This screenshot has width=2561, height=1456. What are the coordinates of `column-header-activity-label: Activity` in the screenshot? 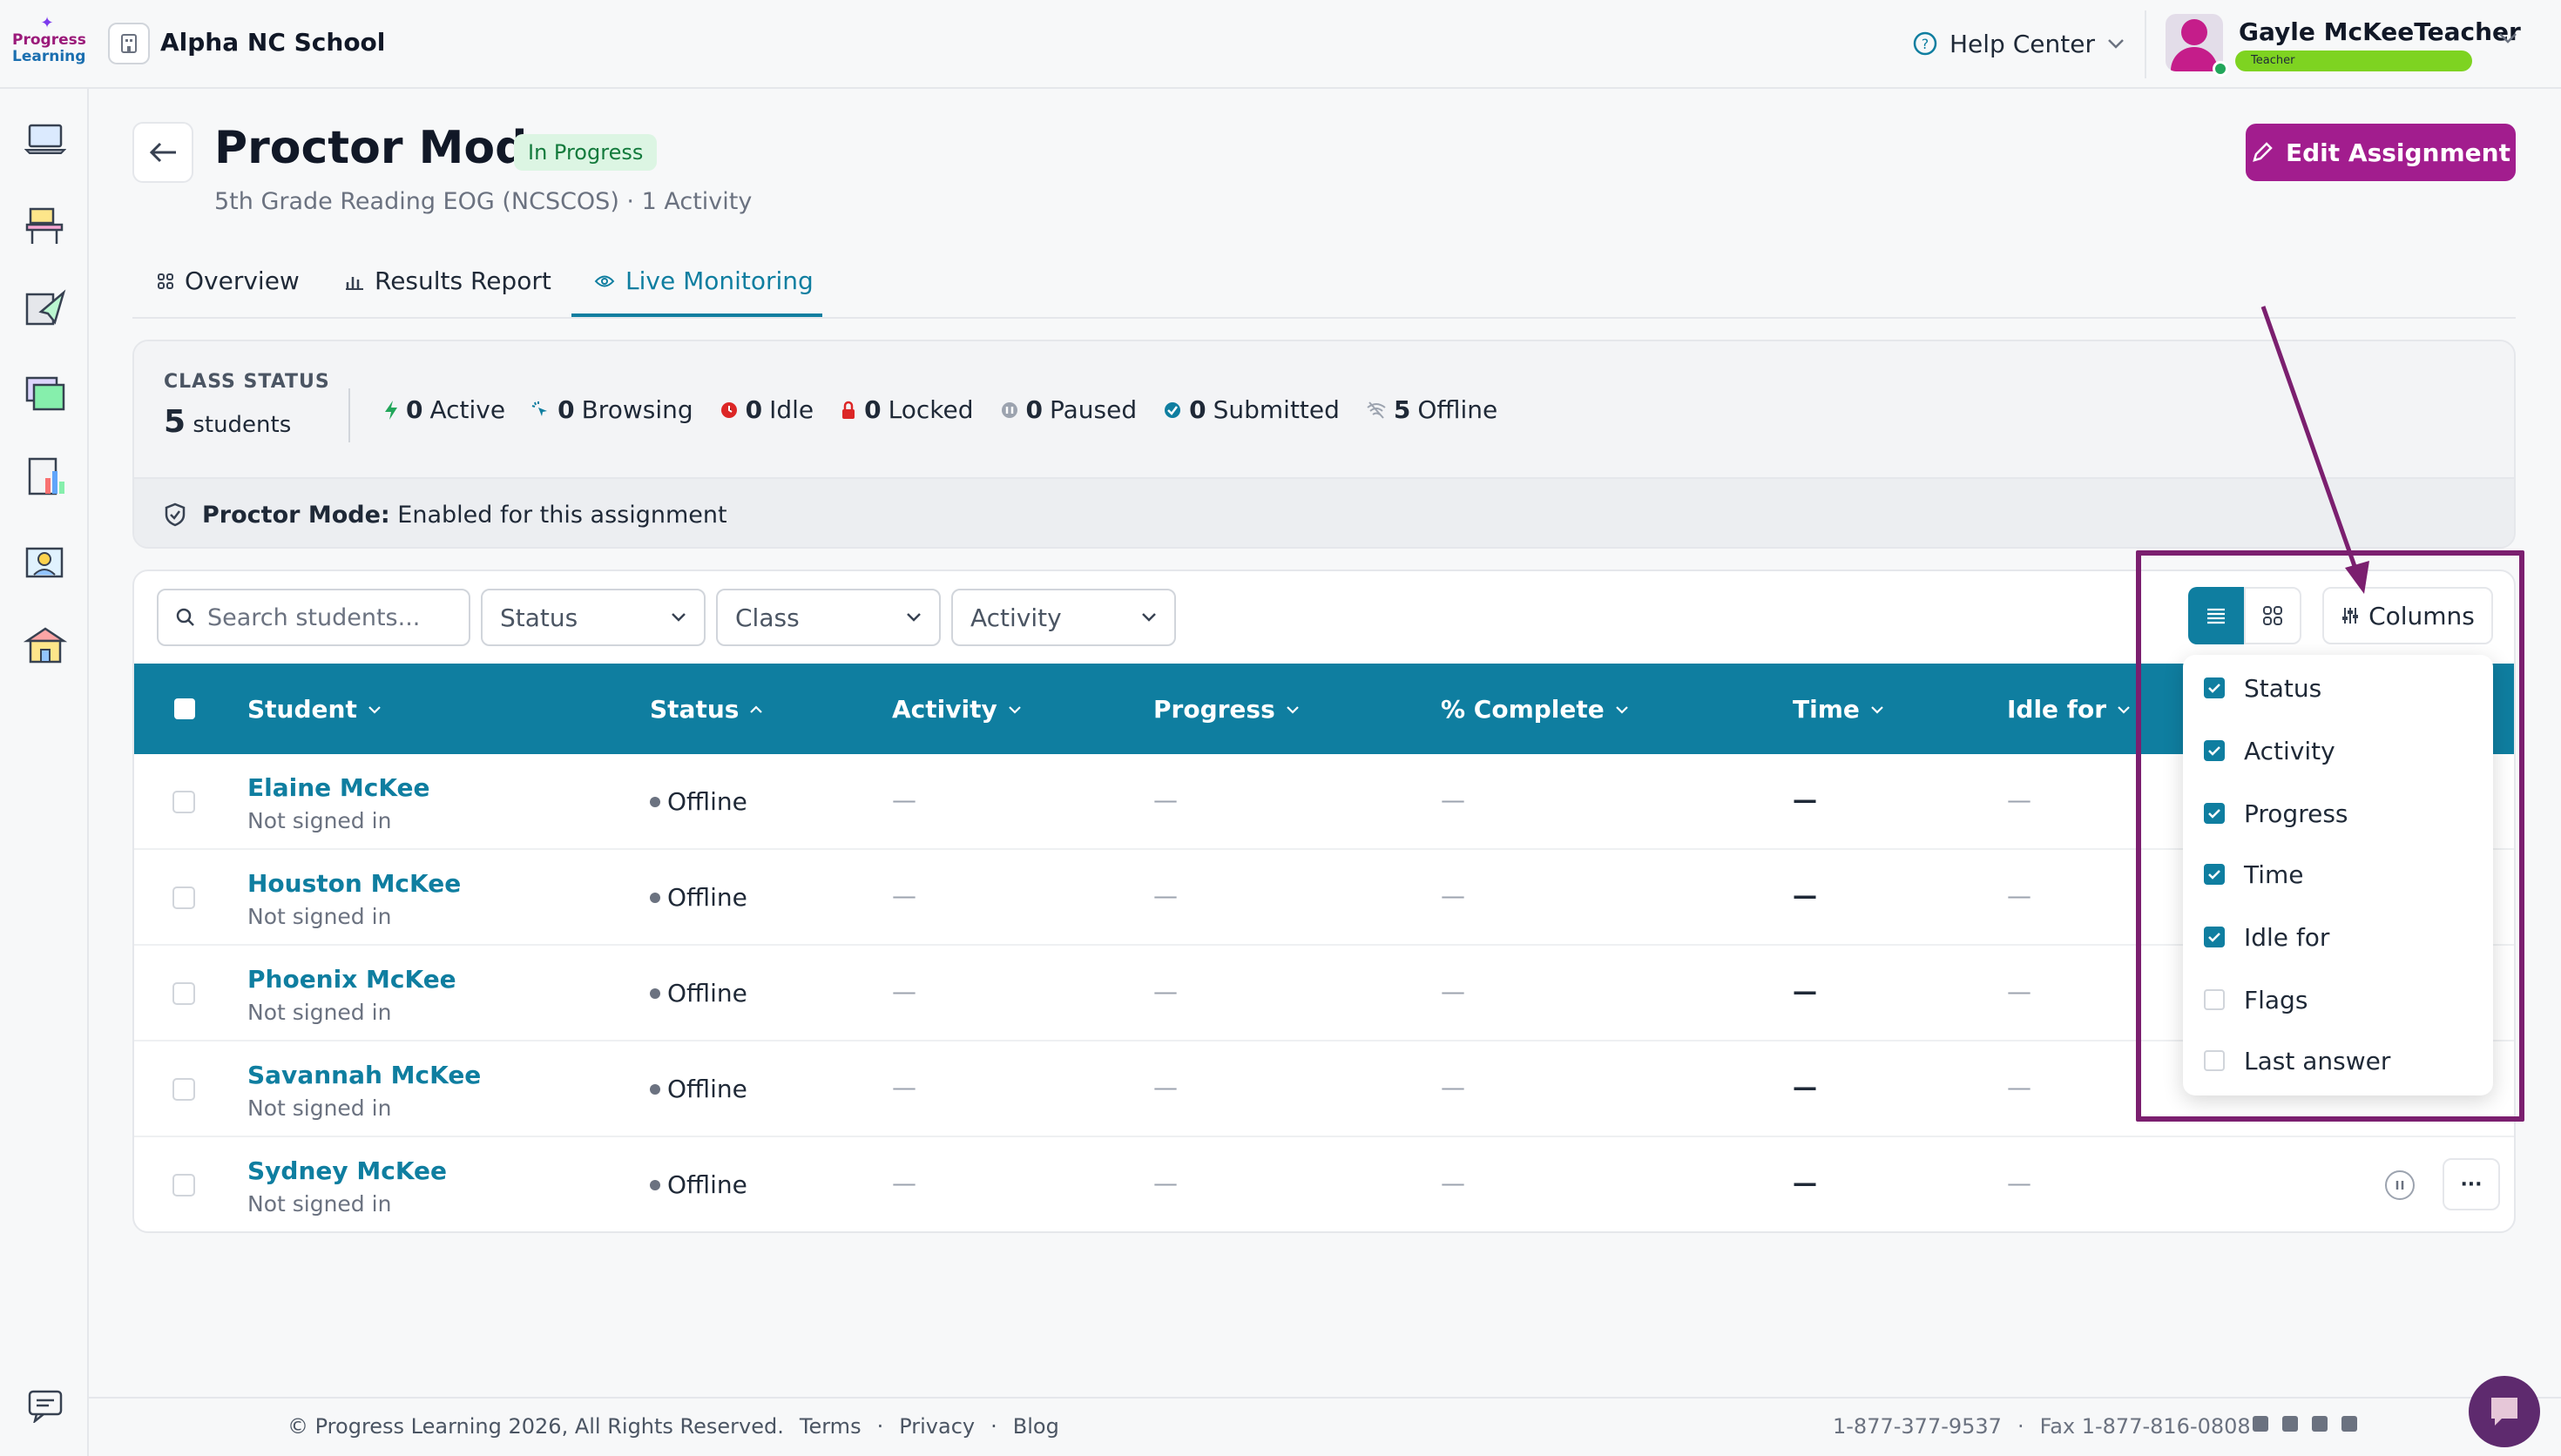 It's located at (945, 709).